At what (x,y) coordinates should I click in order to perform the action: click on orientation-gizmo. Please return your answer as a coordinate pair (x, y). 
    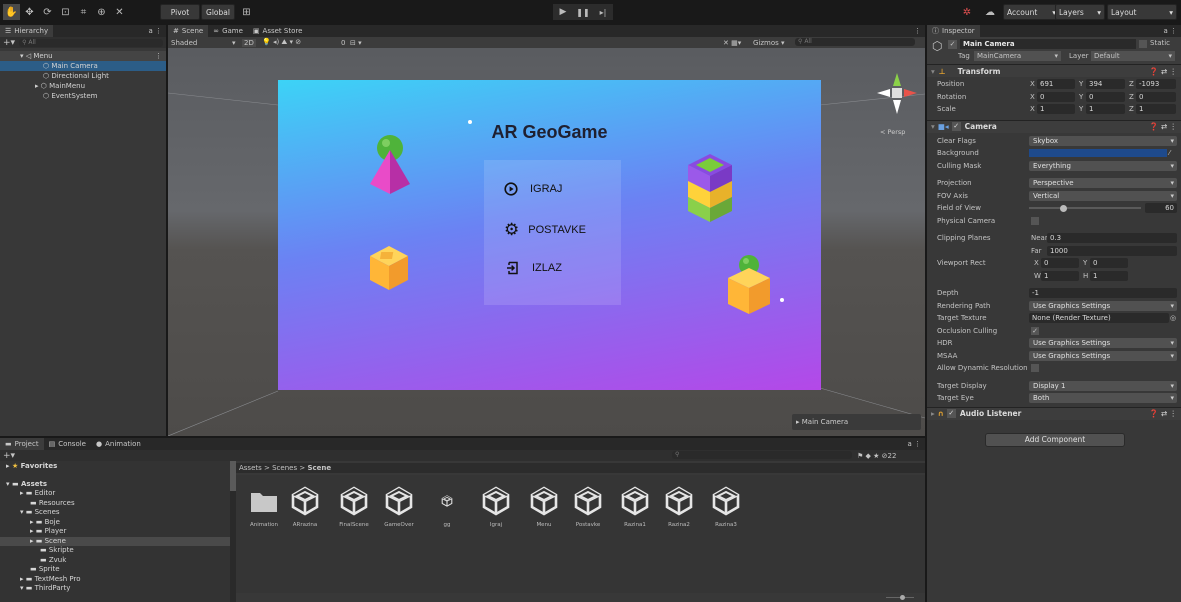
    Looking at the image, I should click on (897, 93).